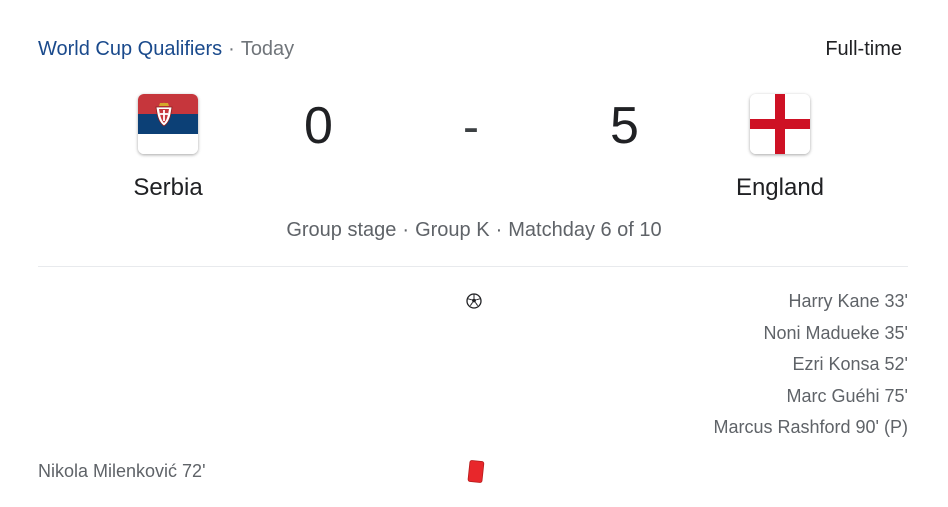  I want to click on home-team-name: Serbia, so click(168, 187).